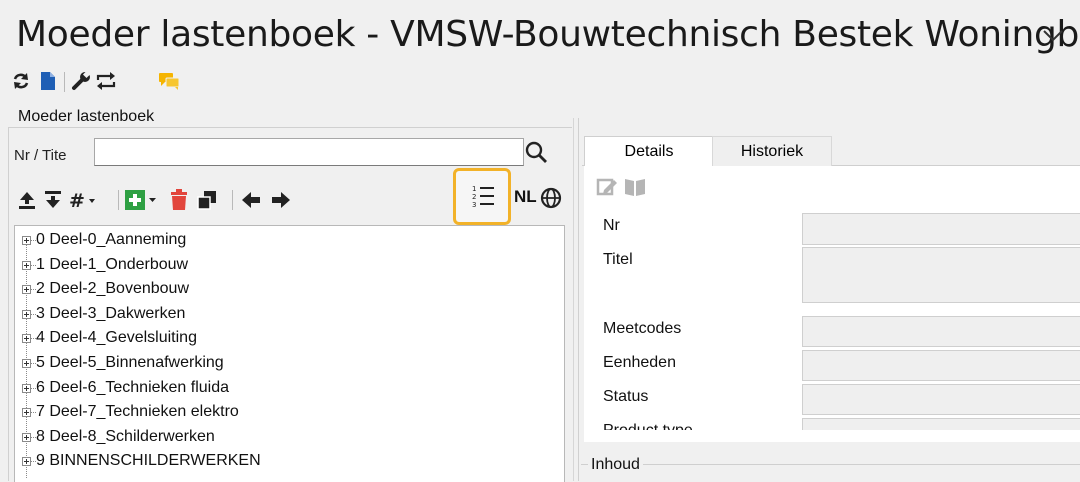 The height and width of the screenshot is (482, 1080). What do you see at coordinates (536, 152) in the screenshot?
I see `search-icon` at bounding box center [536, 152].